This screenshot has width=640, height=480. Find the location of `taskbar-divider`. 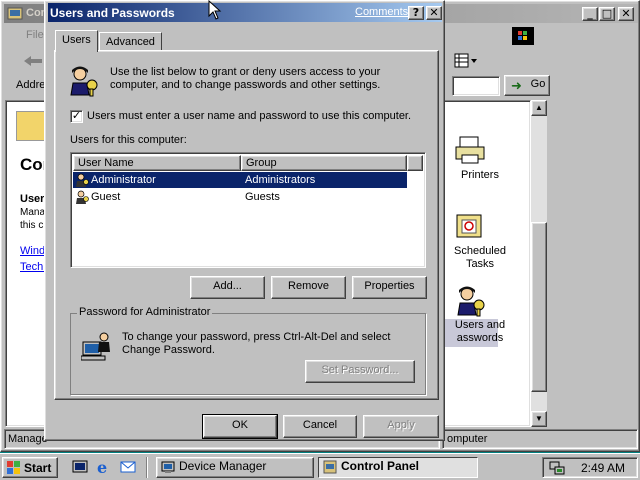

taskbar-divider is located at coordinates (147, 467).